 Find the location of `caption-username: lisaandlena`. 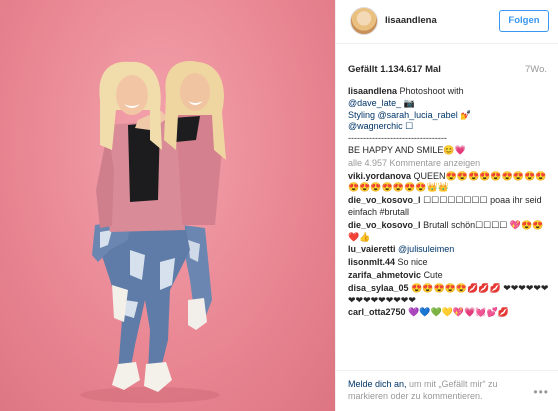

caption-username: lisaandlena is located at coordinates (372, 91).